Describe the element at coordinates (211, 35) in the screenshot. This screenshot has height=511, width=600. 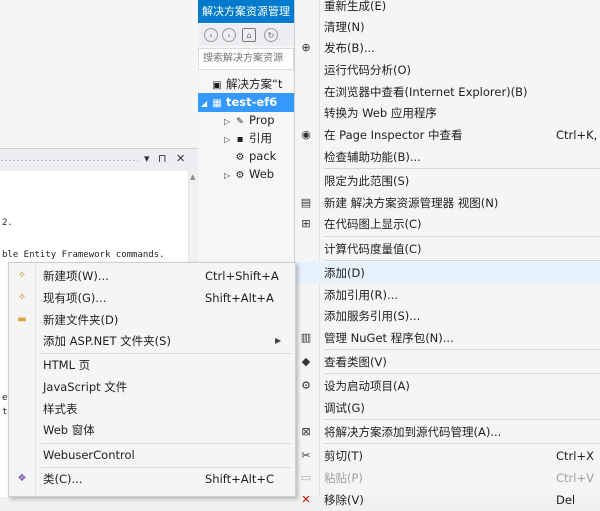
I see `back-icon: ‹` at that location.